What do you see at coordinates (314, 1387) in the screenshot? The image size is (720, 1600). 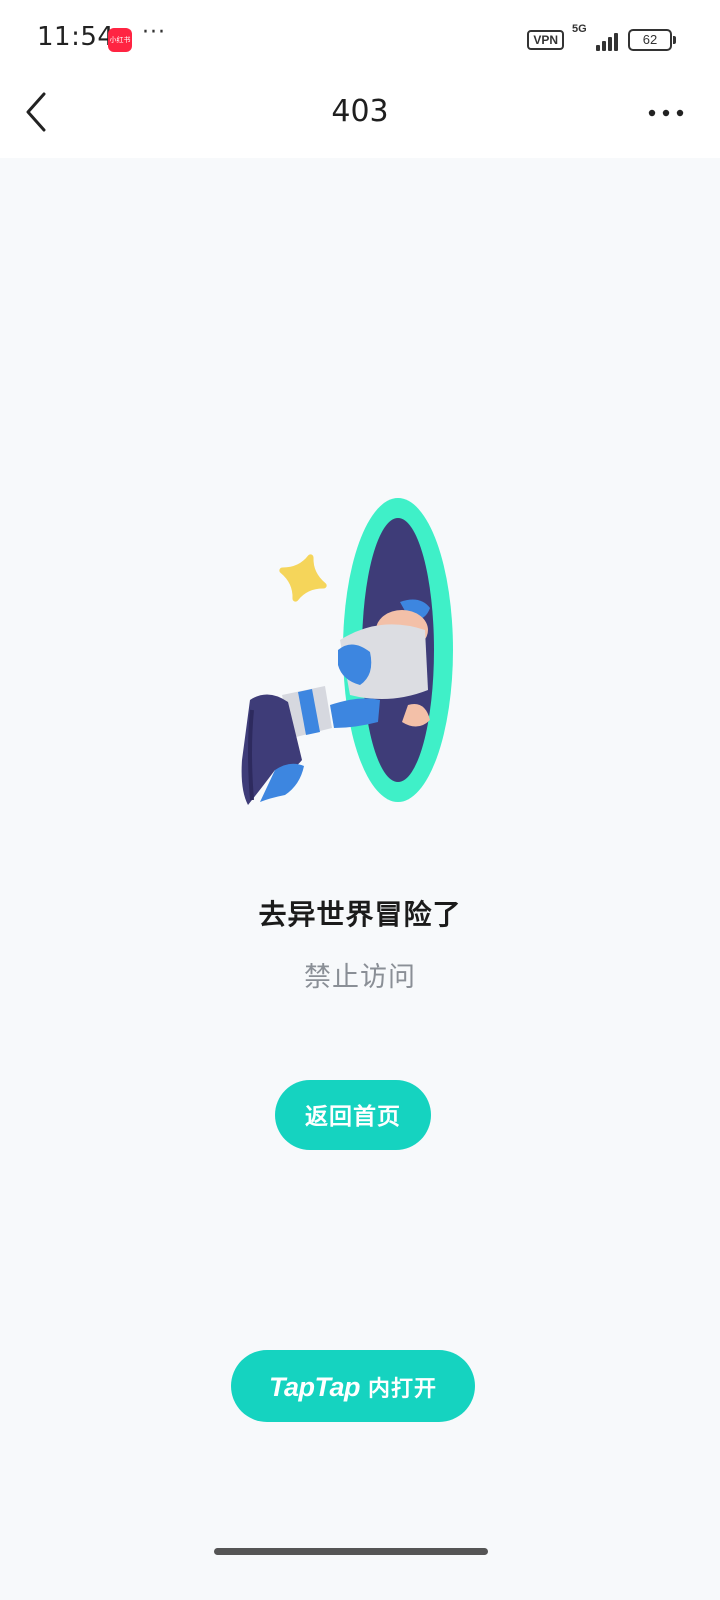 I see `taptap-logo-text: TapTap` at bounding box center [314, 1387].